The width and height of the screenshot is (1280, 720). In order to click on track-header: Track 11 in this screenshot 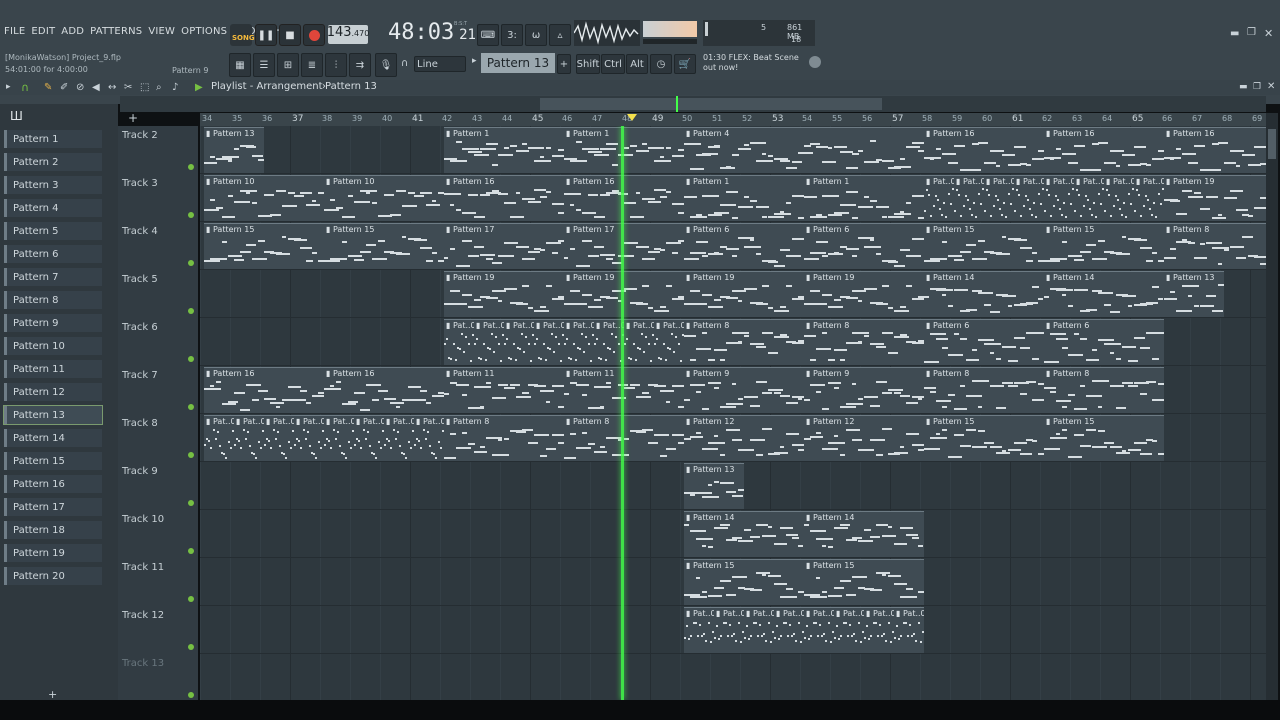, I will do `click(159, 582)`.